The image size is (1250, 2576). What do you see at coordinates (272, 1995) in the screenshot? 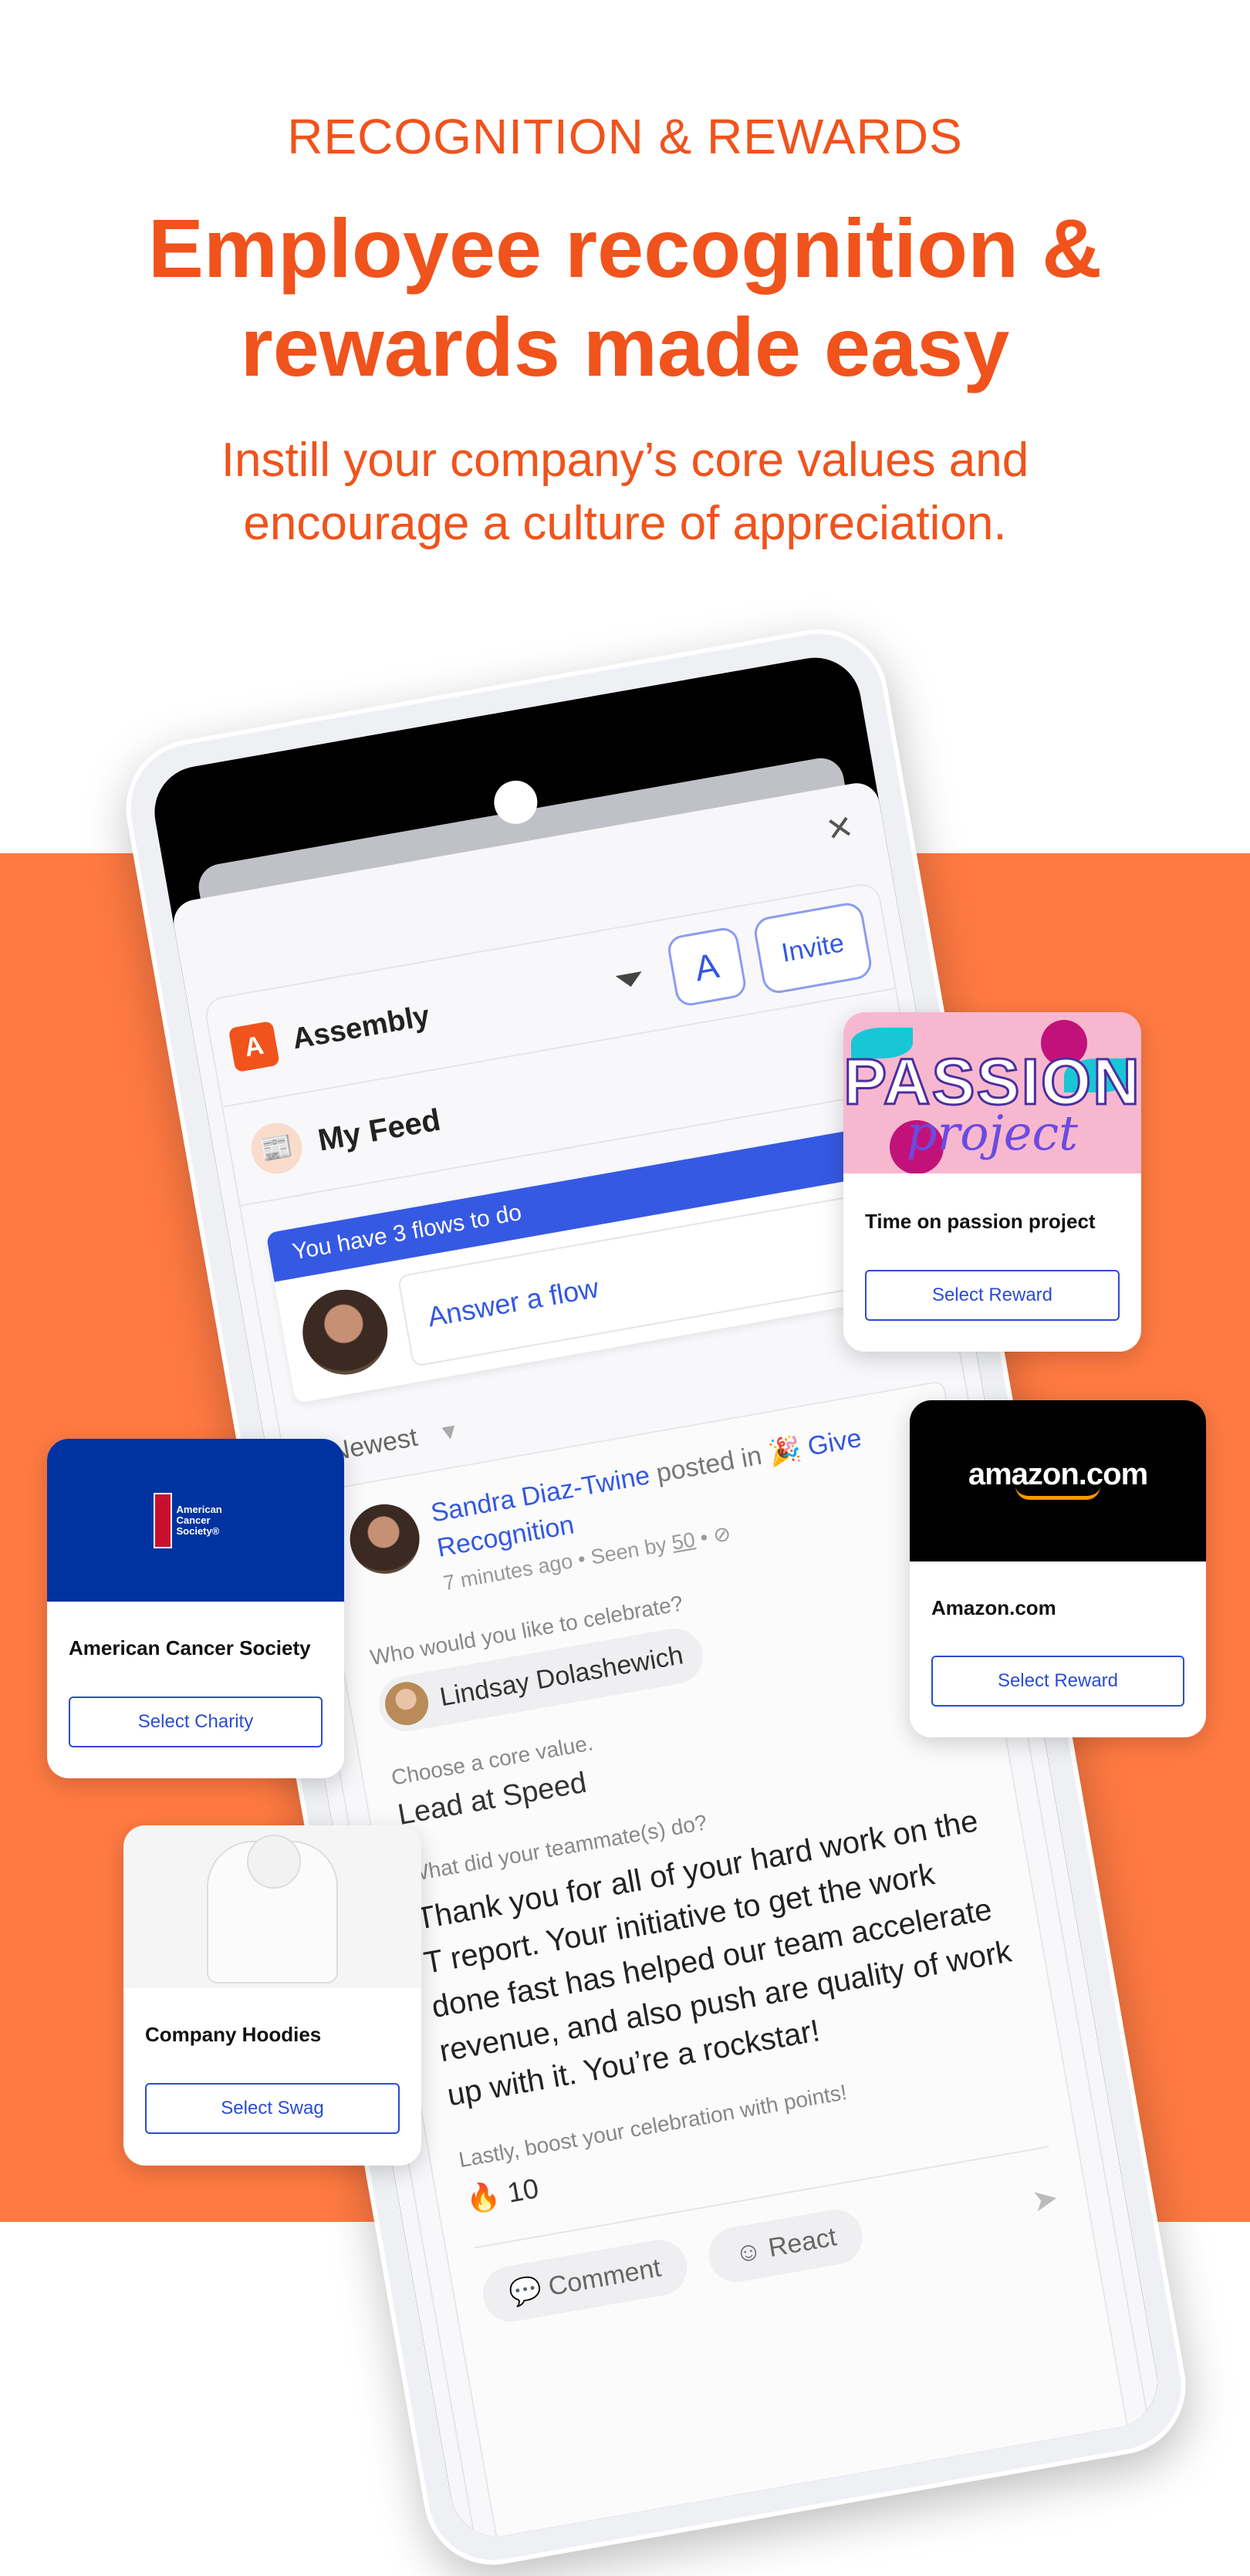
I see `swag-card-hoodies: Company Hoodies Select Swag` at bounding box center [272, 1995].